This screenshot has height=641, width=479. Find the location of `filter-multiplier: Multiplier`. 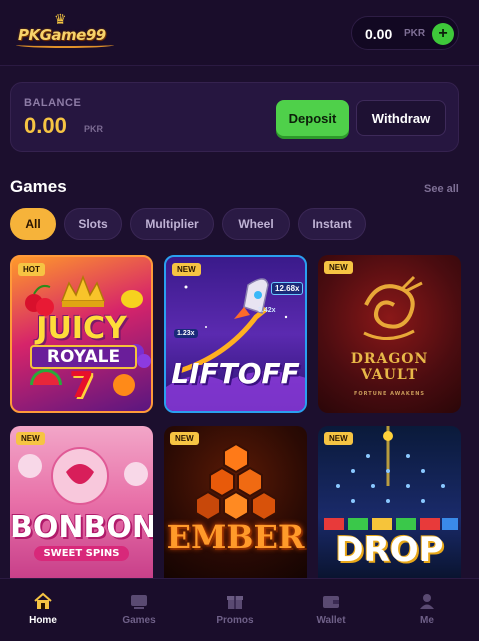

filter-multiplier: Multiplier is located at coordinates (172, 224).